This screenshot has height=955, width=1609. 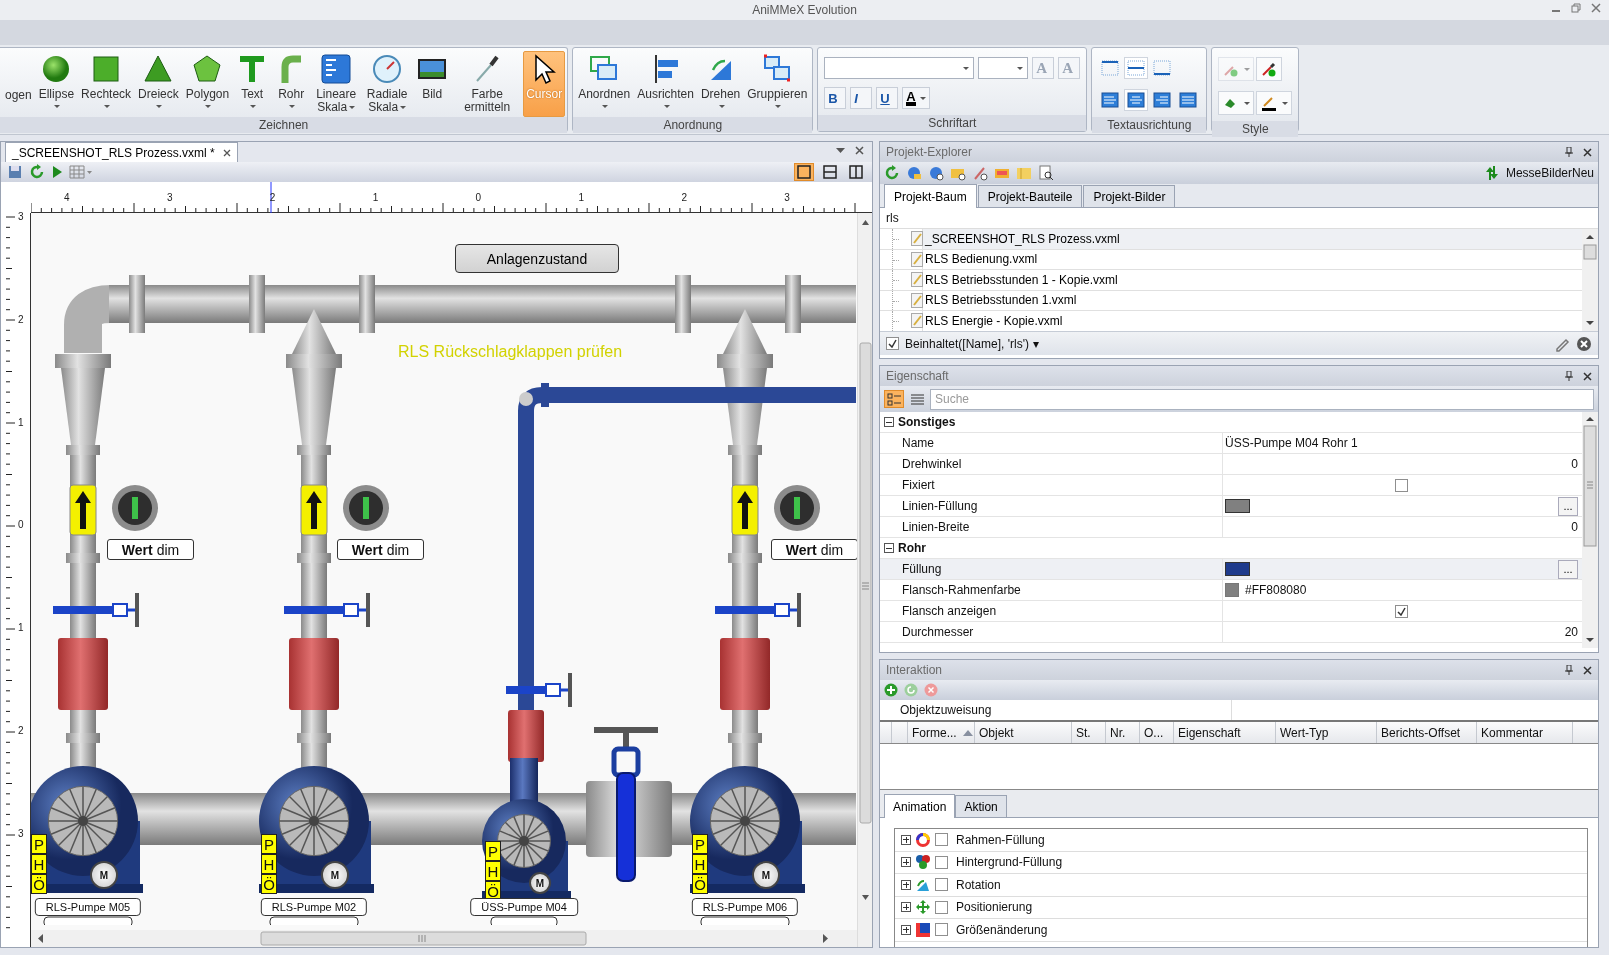 I want to click on tool-button: Rechteck, so click(x=106, y=84).